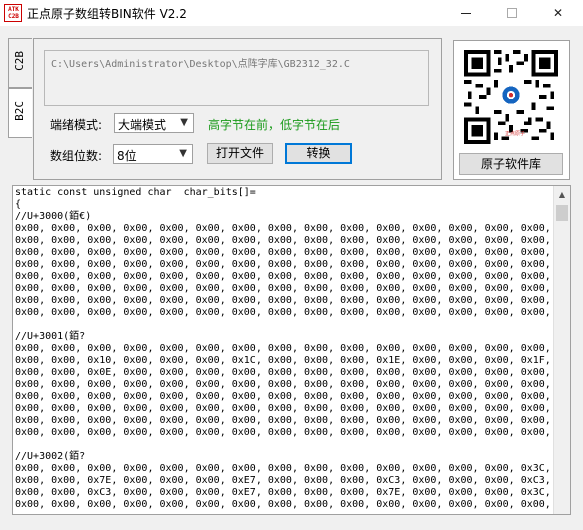 This screenshot has width=583, height=530. Describe the element at coordinates (50, 336) in the screenshot. I see `code-line: //U+3001(銆?` at that location.